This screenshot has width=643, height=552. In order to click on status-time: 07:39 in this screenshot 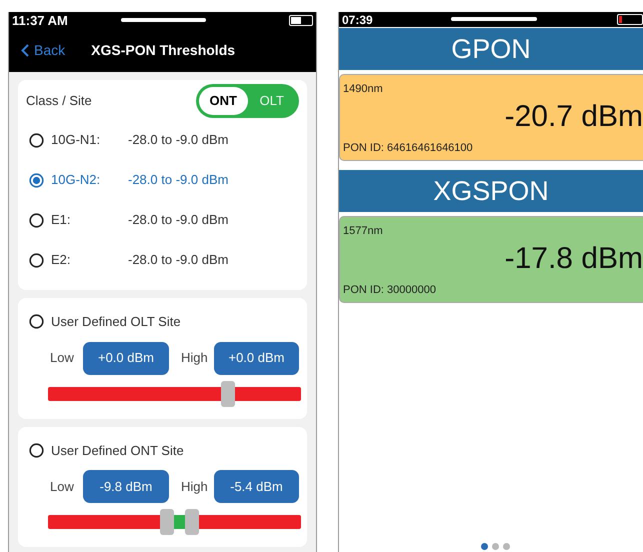, I will do `click(357, 20)`.